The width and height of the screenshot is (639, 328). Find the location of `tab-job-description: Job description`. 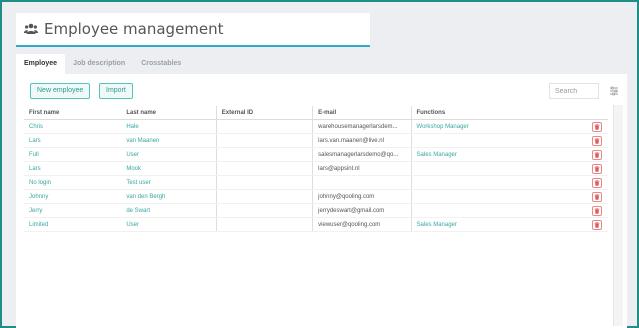

tab-job-description: Job description is located at coordinates (99, 64).